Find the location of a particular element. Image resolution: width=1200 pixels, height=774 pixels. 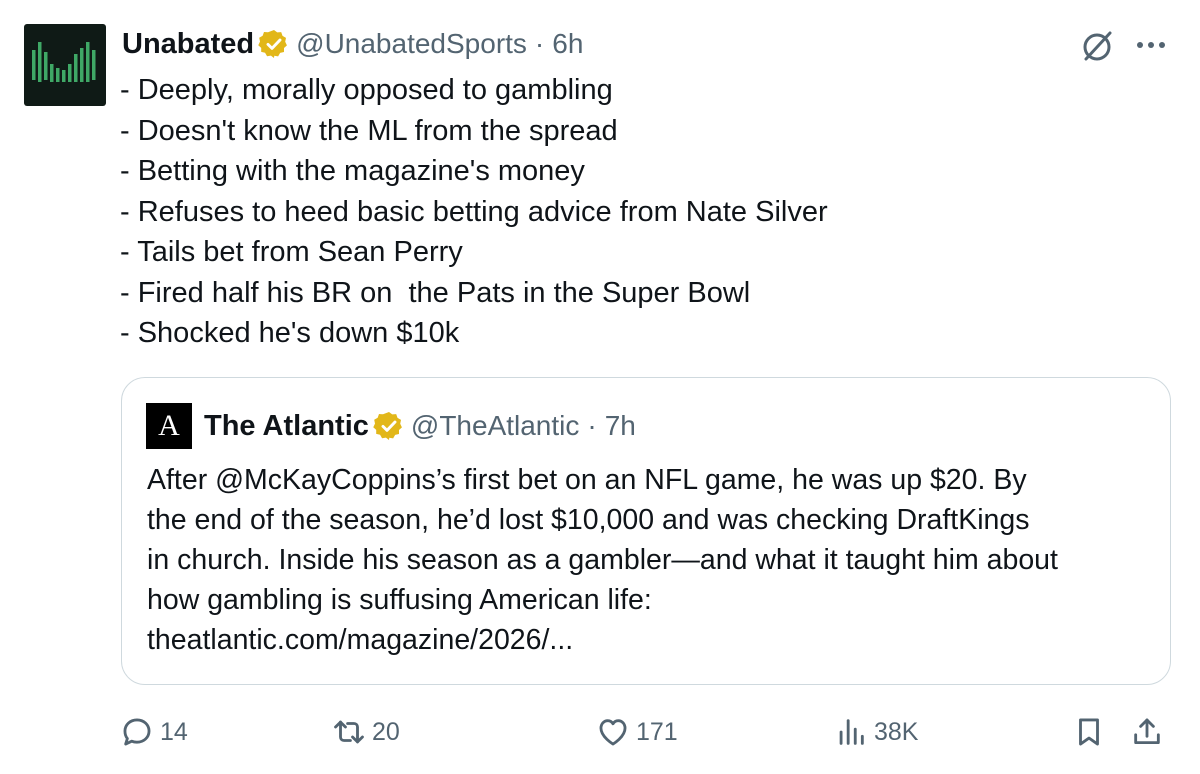

author-name: Unabated is located at coordinates (188, 44).